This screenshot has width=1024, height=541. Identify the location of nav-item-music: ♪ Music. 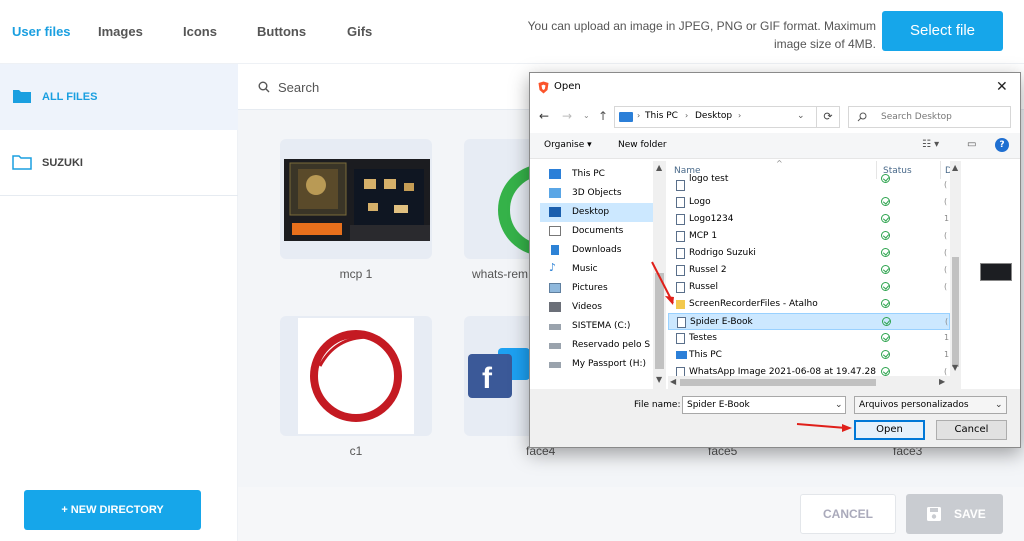
(596, 269).